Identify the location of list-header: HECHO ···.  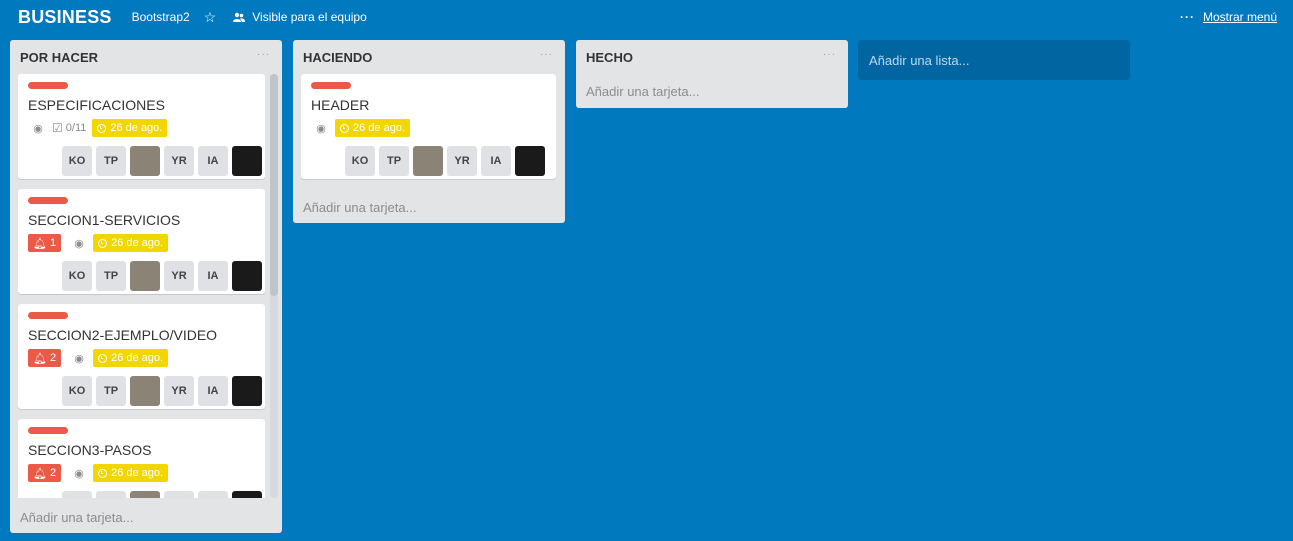
(712, 57).